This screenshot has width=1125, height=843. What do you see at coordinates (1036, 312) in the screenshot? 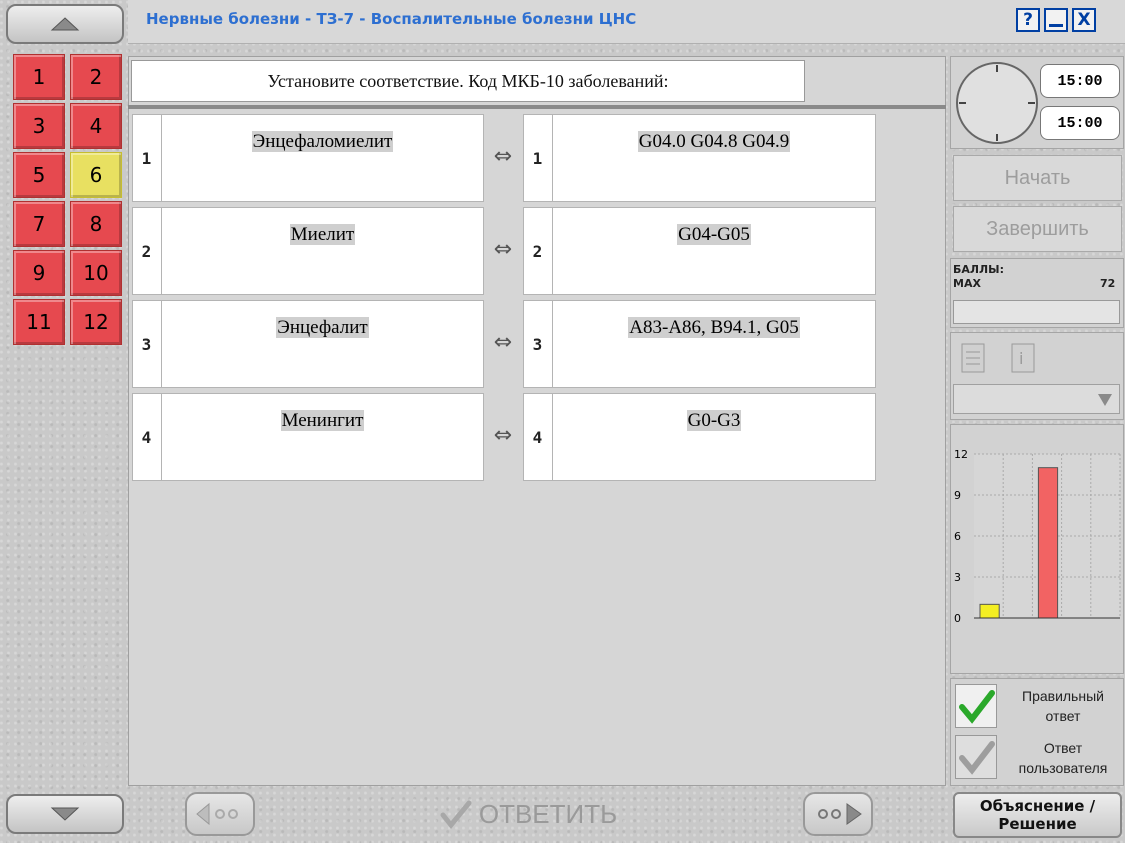
I see `score-field` at bounding box center [1036, 312].